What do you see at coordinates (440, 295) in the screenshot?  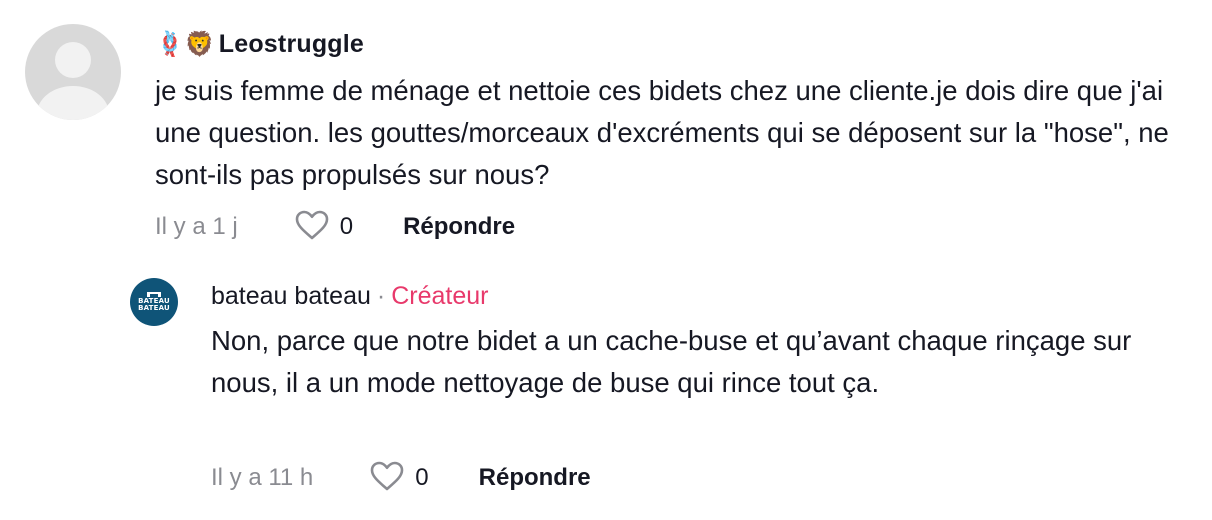 I see `creator-badge: Créateur` at bounding box center [440, 295].